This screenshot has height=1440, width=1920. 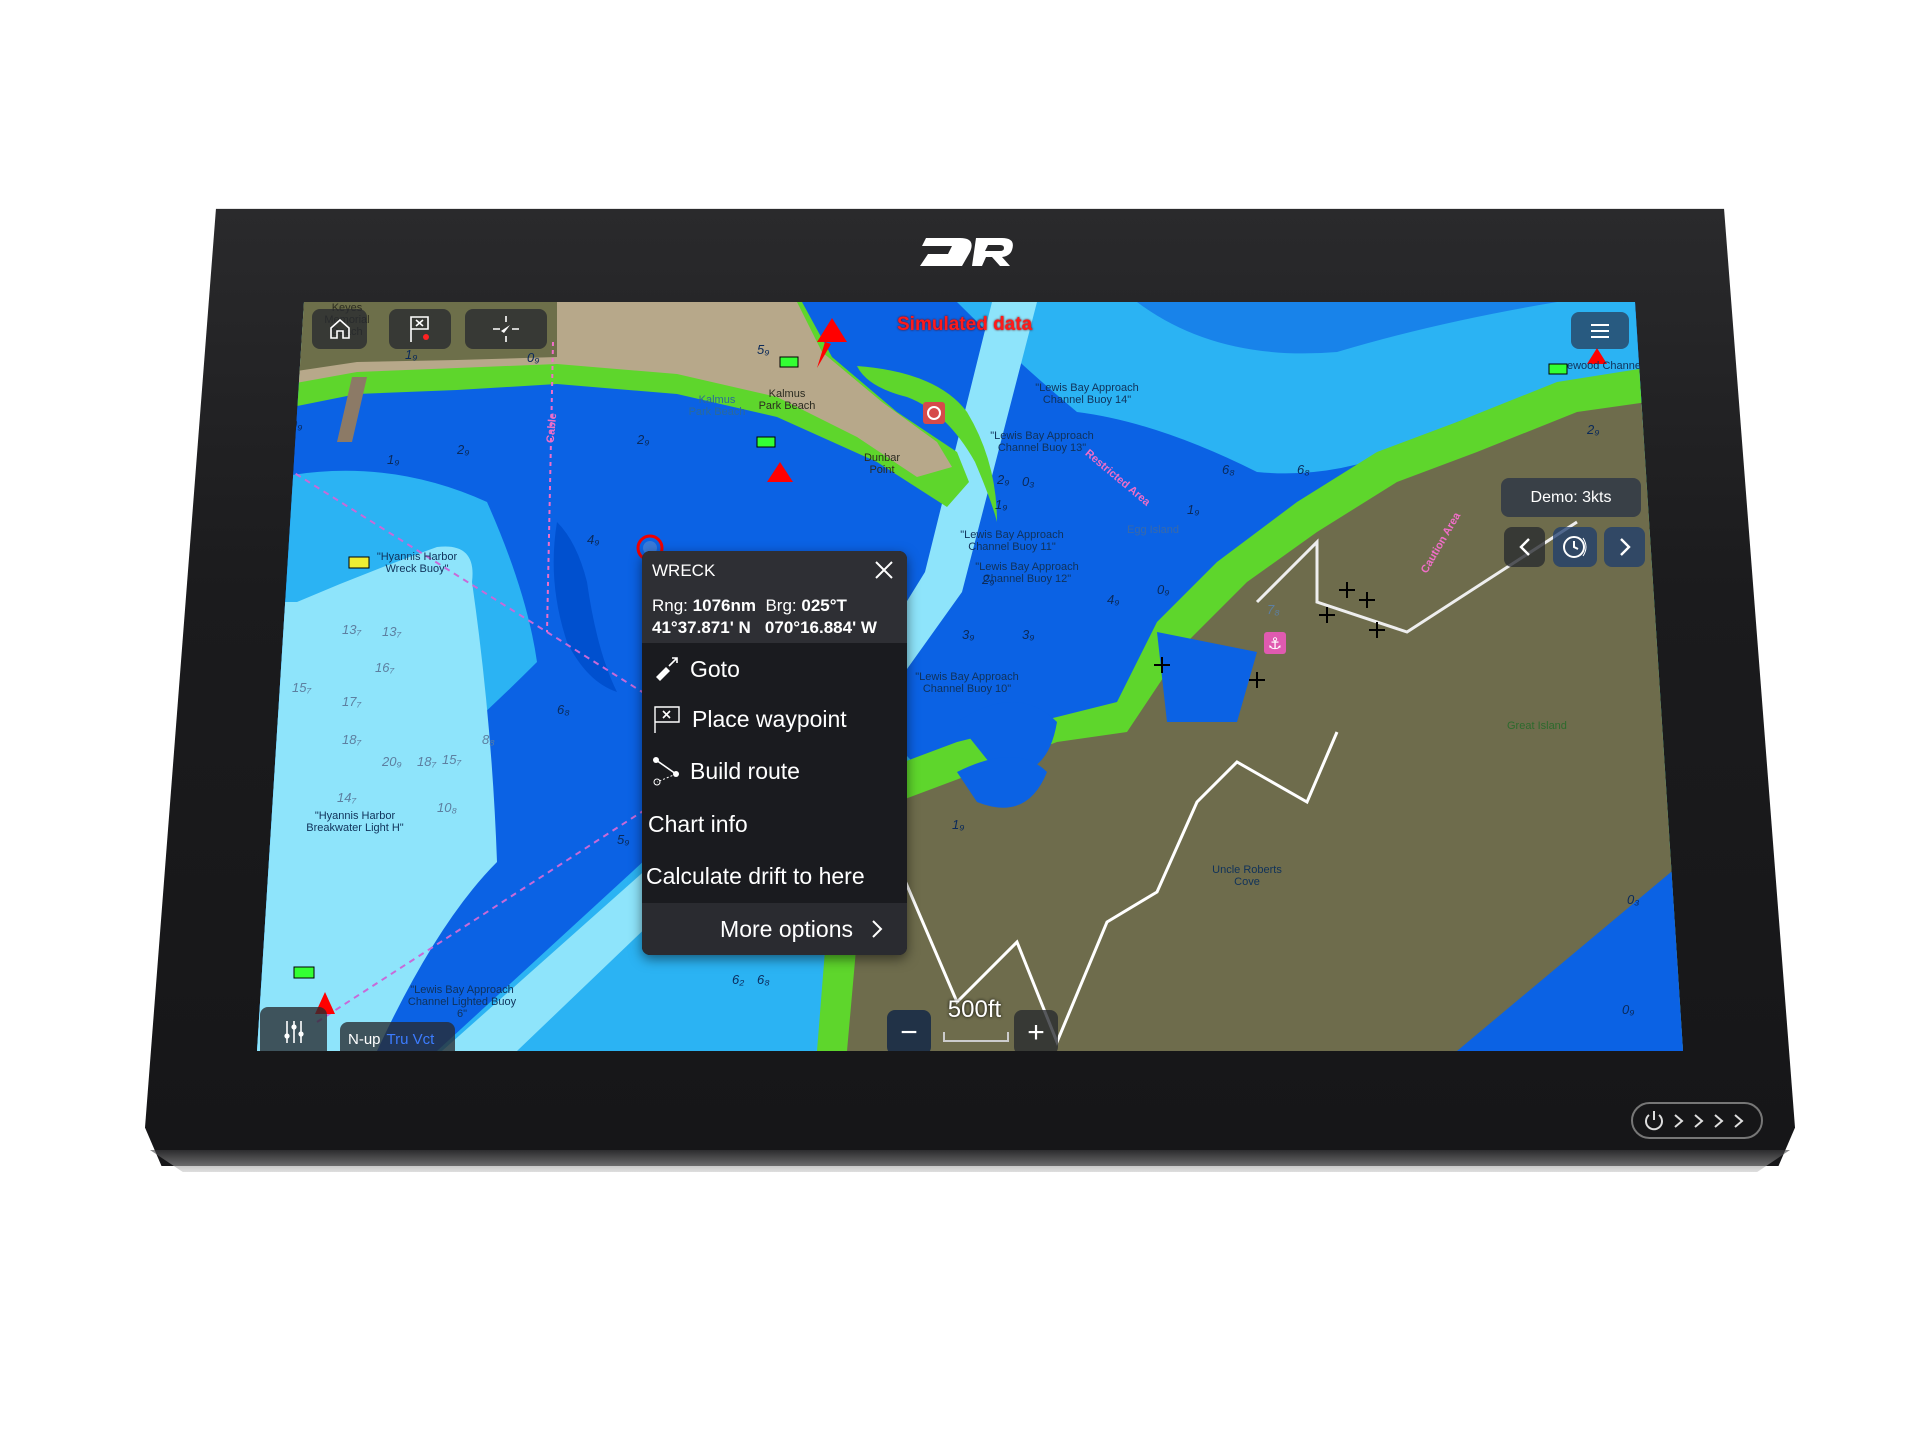 I want to click on chart-settings-button, so click(x=293, y=1029).